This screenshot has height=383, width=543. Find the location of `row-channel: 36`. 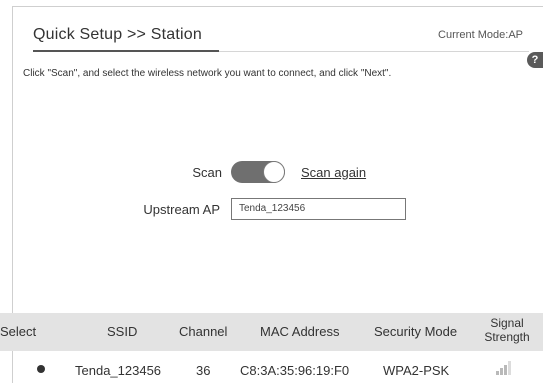

row-channel: 36 is located at coordinates (203, 370).